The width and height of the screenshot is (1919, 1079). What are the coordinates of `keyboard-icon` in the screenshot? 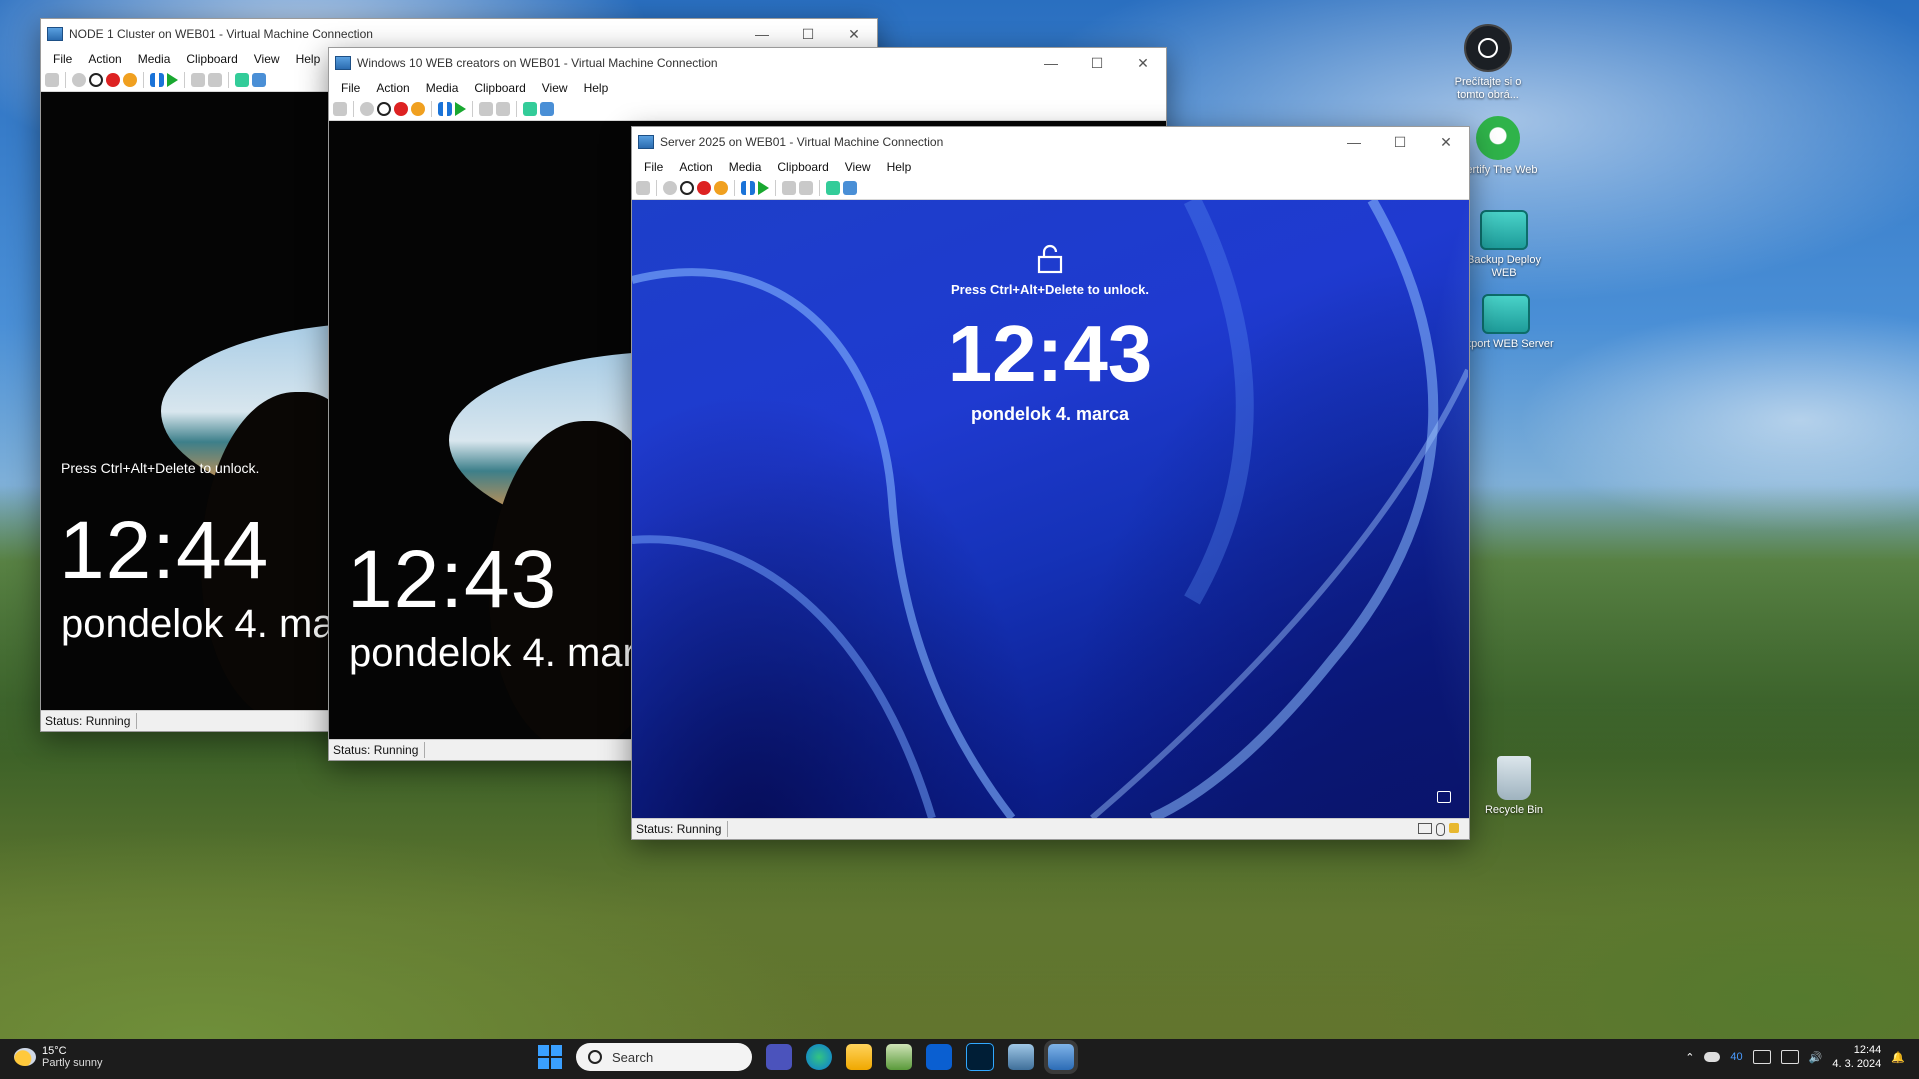 It's located at (1761, 1057).